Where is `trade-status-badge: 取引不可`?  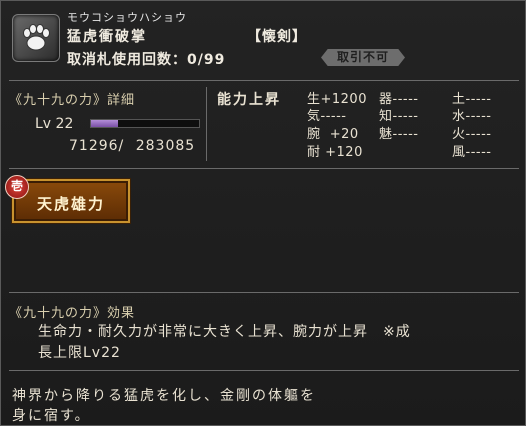
trade-status-badge: 取引不可 is located at coordinates (363, 57).